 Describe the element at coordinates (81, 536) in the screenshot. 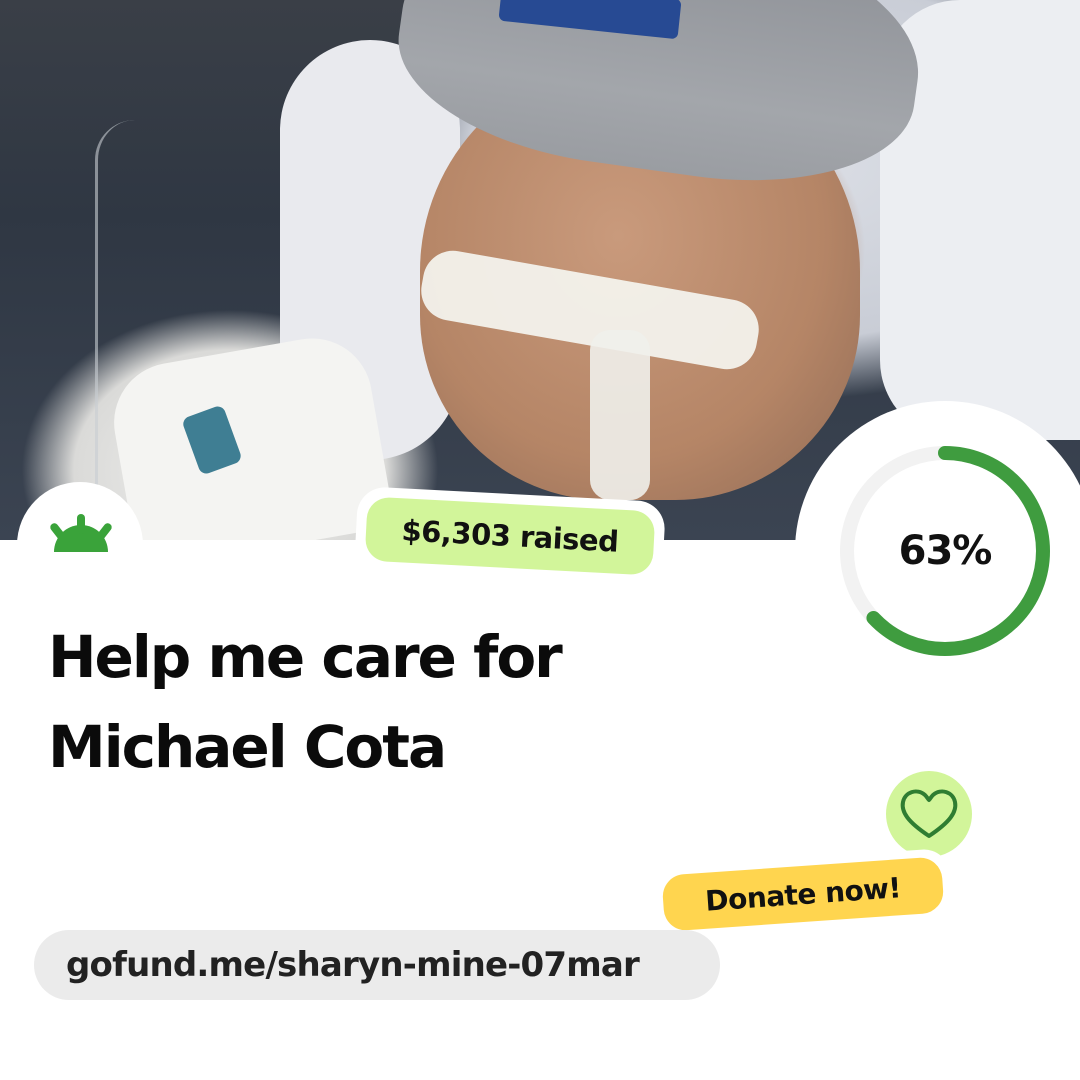

I see `gofundme-sunrise-icon` at that location.